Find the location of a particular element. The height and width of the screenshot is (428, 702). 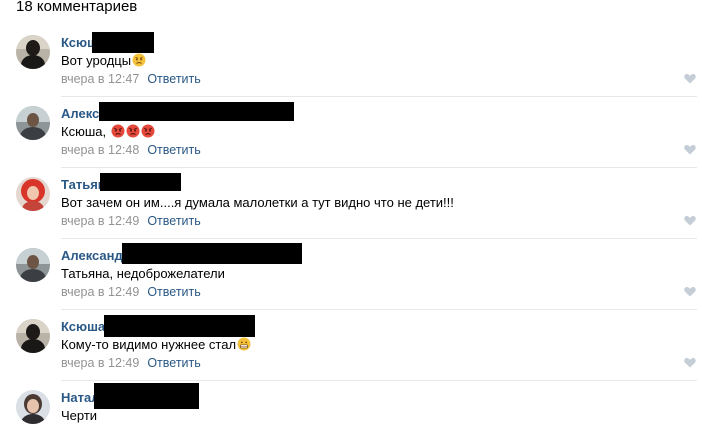

comment-text: Черти is located at coordinates (79, 416).